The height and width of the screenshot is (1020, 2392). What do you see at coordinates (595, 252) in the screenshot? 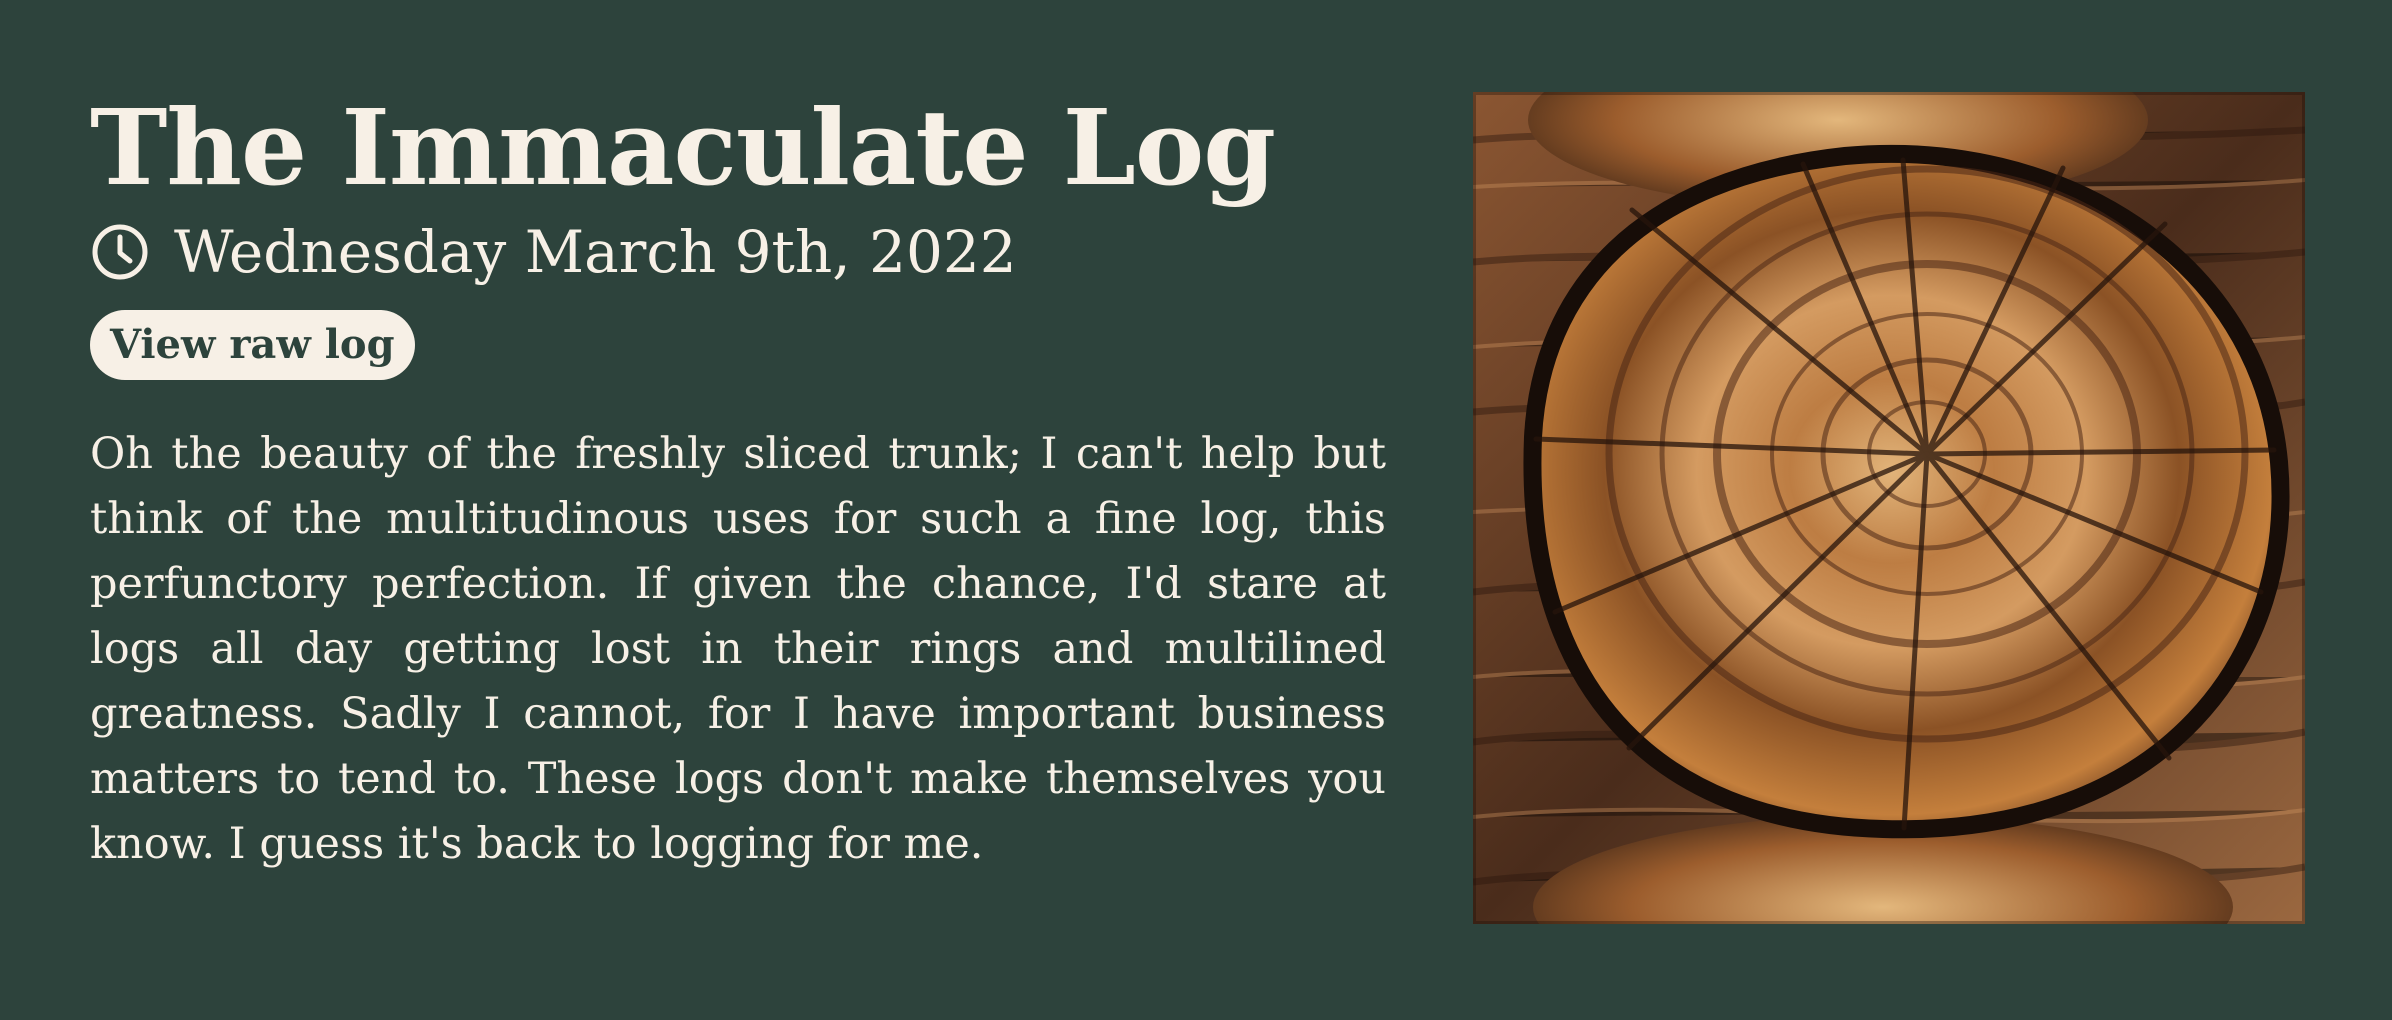
I see `post-date: Wednesday March 9th, 2022` at bounding box center [595, 252].